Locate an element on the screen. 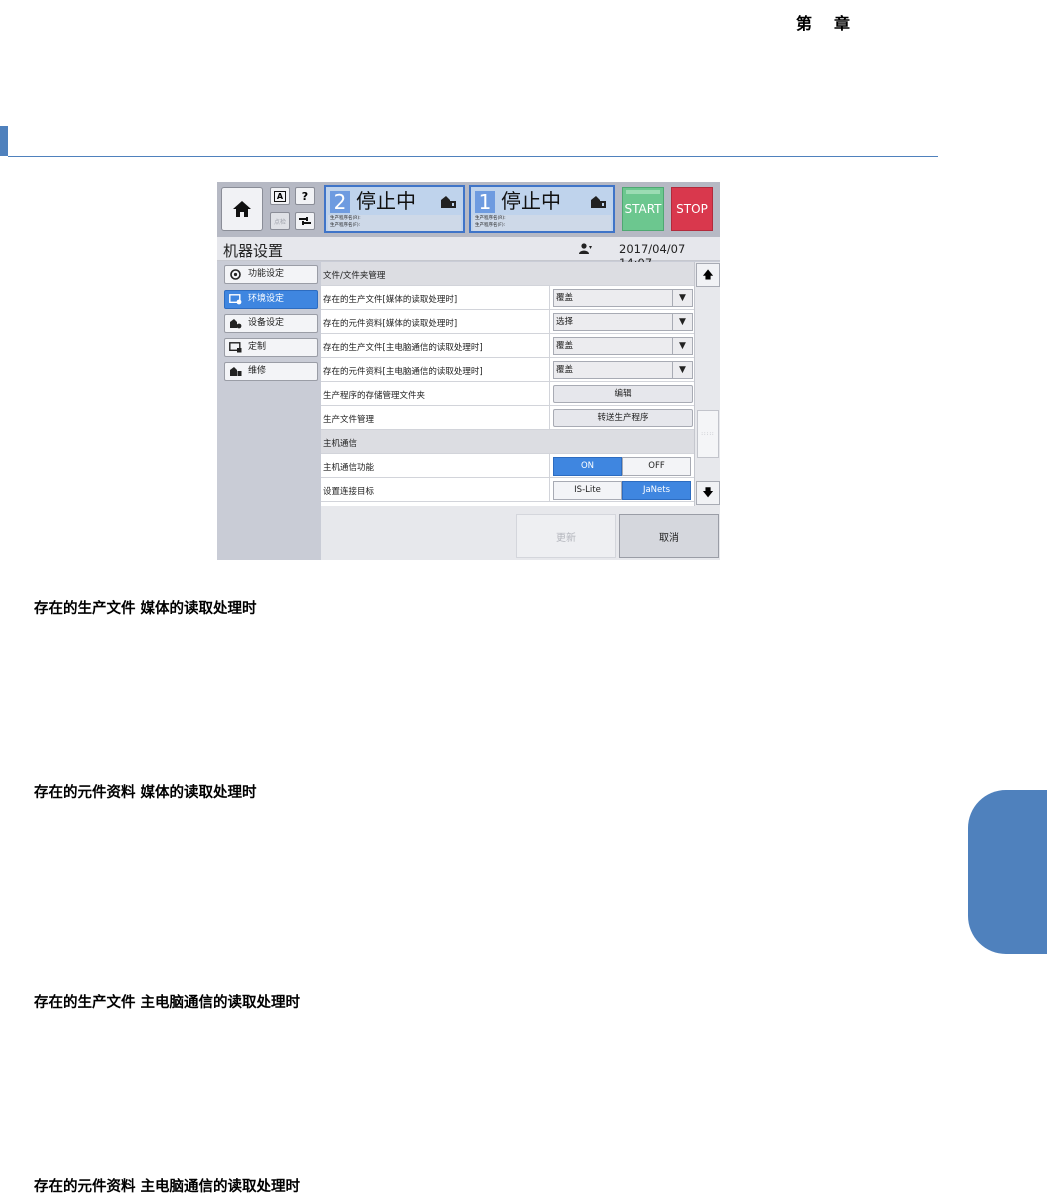 Image resolution: width=1047 pixels, height=1194 pixels. help-button: ? is located at coordinates (305, 196).